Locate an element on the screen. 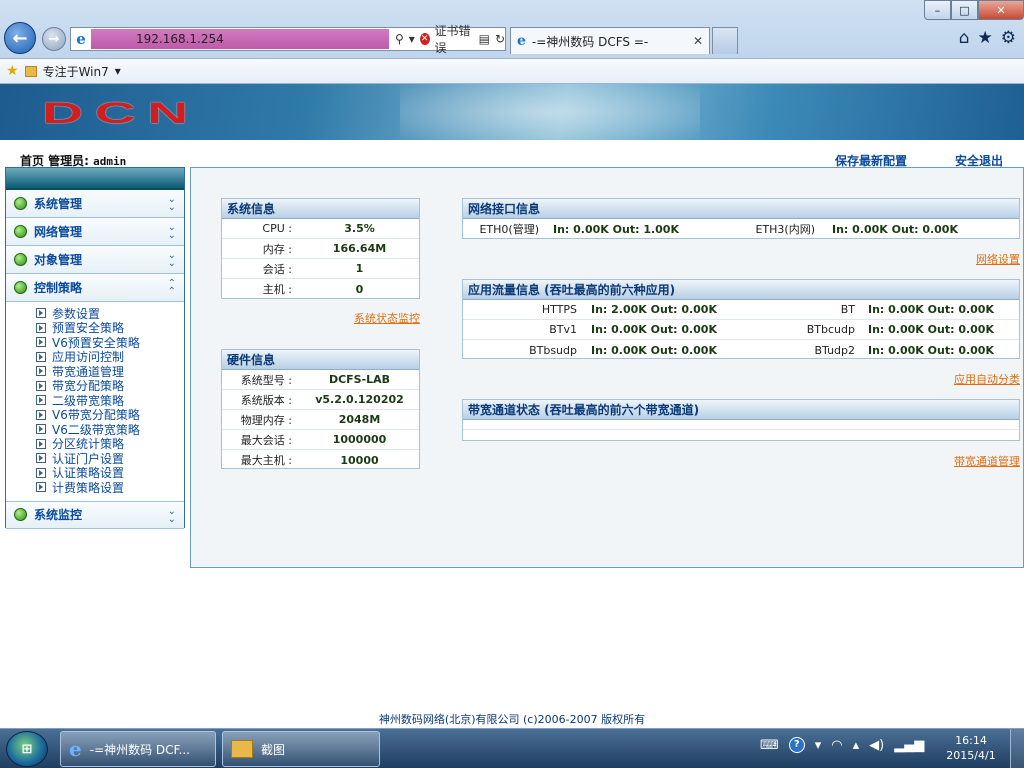 Image resolution: width=1024 pixels, height=768 pixels. cert-error-icon: ✕ is located at coordinates (424, 39).